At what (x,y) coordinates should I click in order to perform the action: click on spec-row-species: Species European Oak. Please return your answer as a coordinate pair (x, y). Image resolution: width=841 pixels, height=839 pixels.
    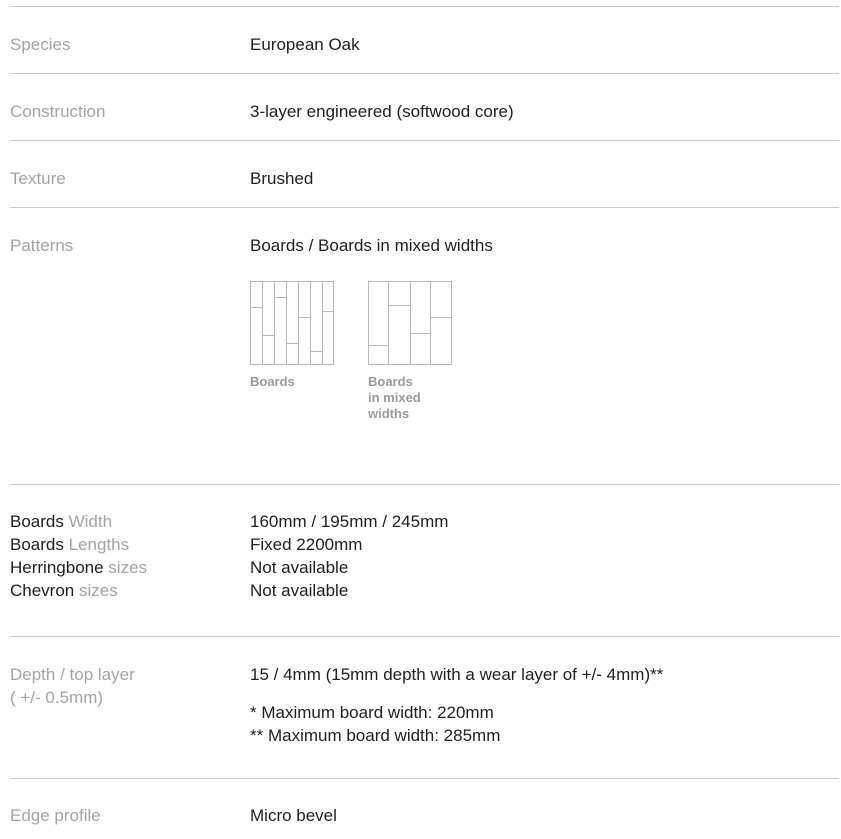
    Looking at the image, I should click on (424, 39).